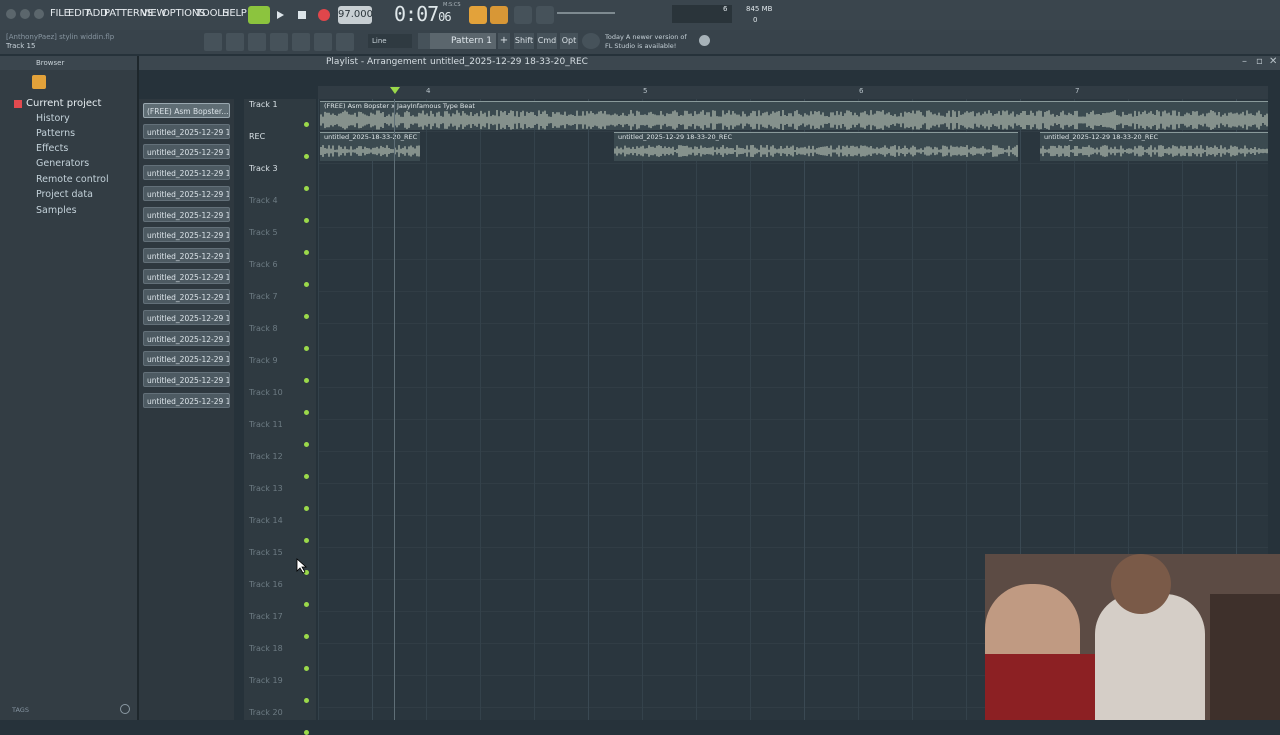  I want to click on track-name: Track 6, so click(263, 264).